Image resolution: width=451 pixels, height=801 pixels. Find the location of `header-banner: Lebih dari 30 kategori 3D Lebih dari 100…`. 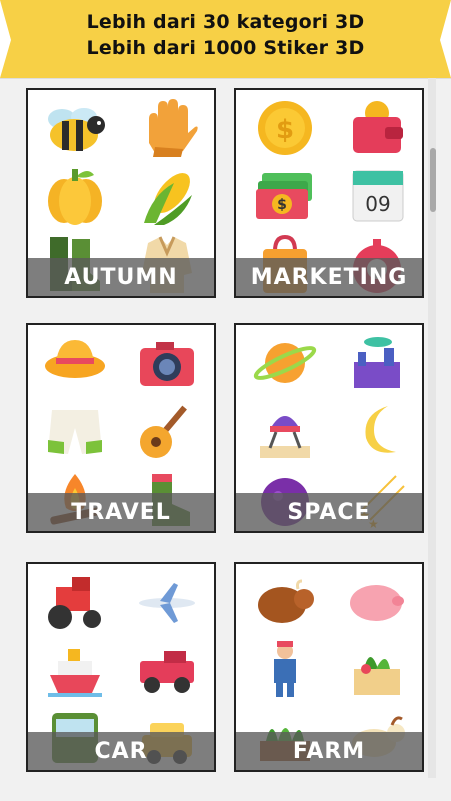

header-banner: Lebih dari 30 kategori 3D Lebih dari 100… is located at coordinates (225, 39).